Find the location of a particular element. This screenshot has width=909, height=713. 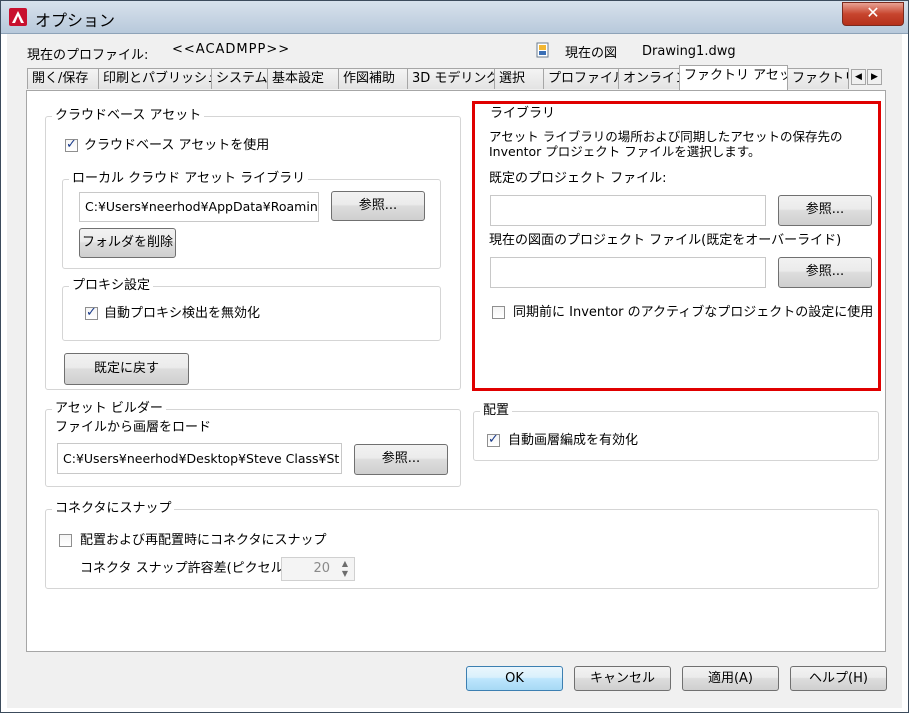

tab-factory-other: ファクトリの is located at coordinates (818, 78).